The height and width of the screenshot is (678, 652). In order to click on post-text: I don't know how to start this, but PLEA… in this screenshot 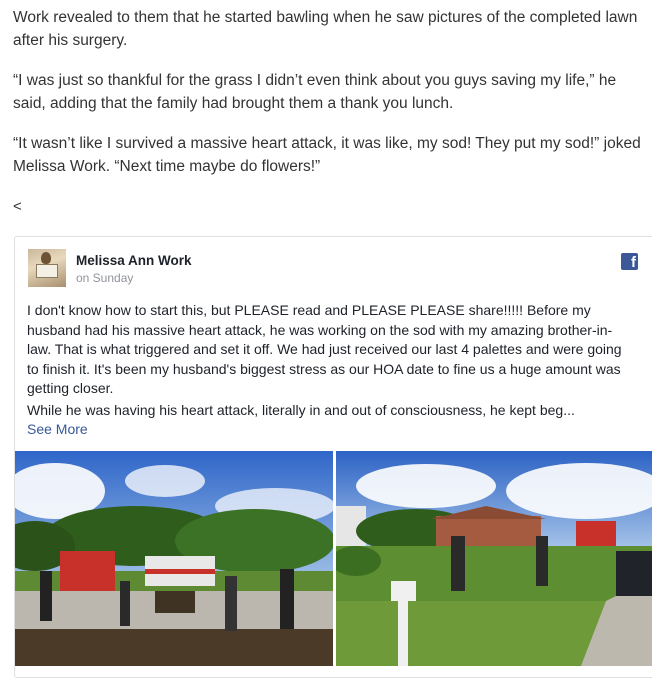, I will do `click(324, 349)`.